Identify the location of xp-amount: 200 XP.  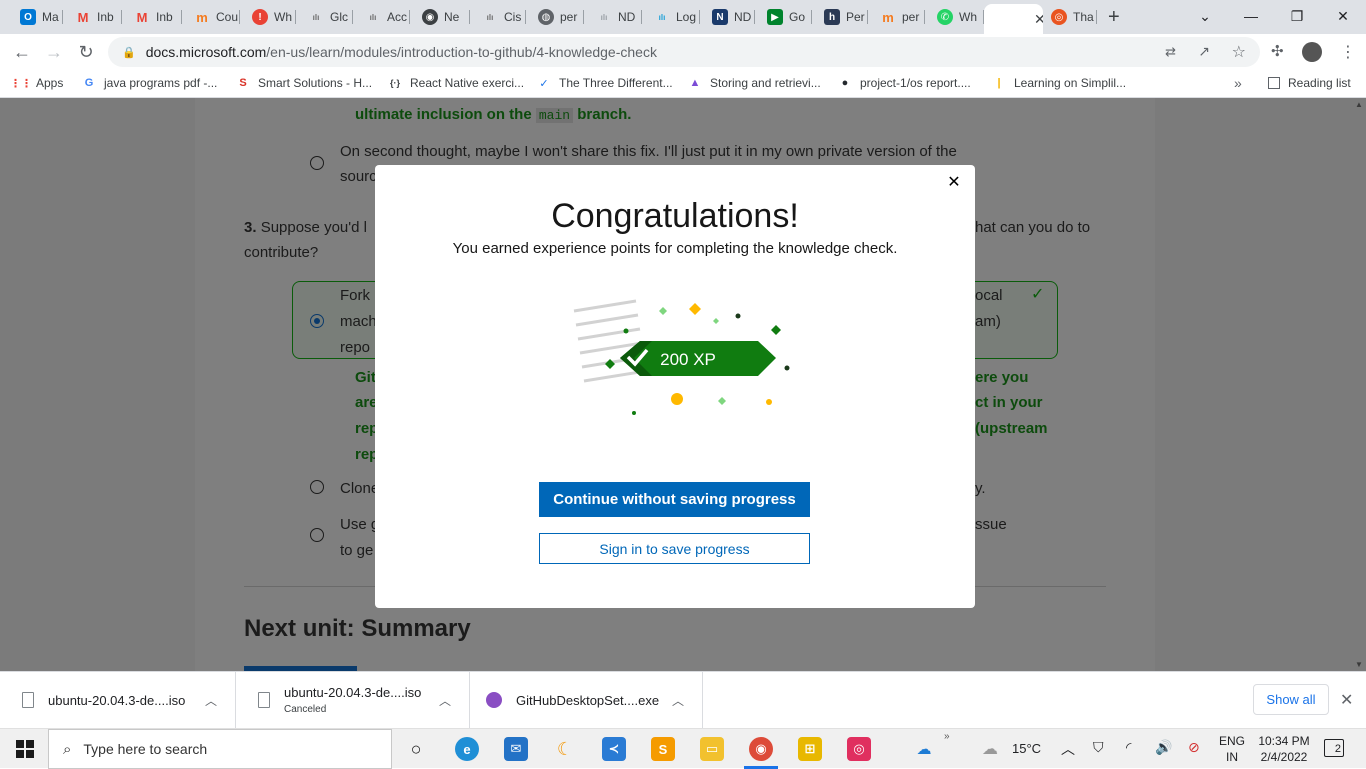
(688, 359).